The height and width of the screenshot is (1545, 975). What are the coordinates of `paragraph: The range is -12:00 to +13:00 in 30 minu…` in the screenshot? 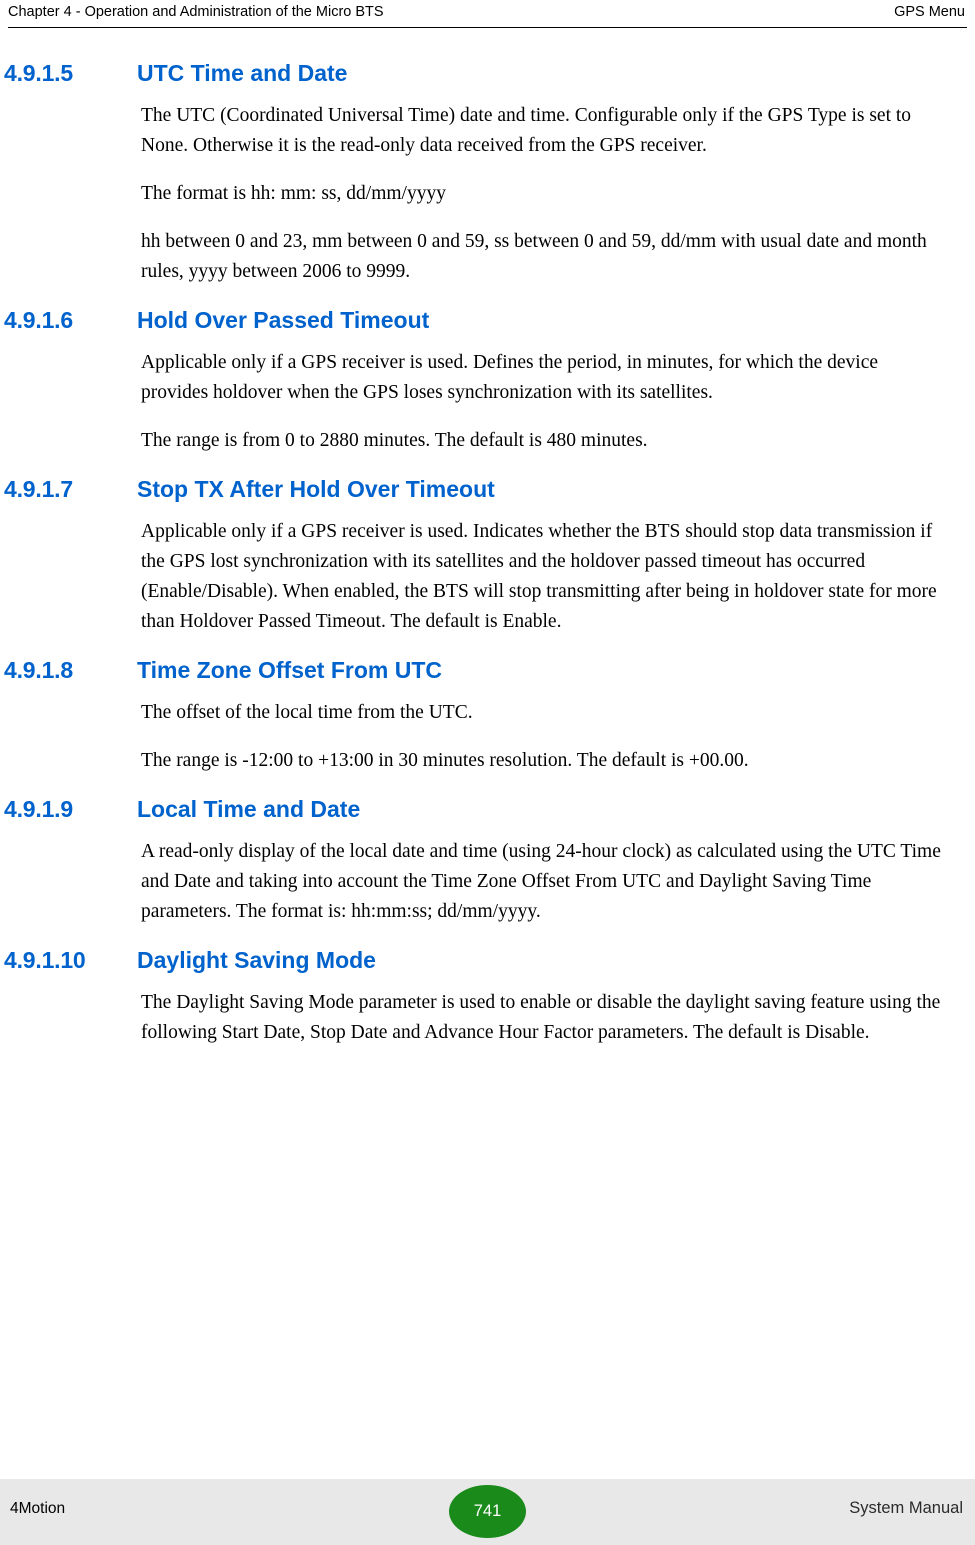 It's located at (445, 760).